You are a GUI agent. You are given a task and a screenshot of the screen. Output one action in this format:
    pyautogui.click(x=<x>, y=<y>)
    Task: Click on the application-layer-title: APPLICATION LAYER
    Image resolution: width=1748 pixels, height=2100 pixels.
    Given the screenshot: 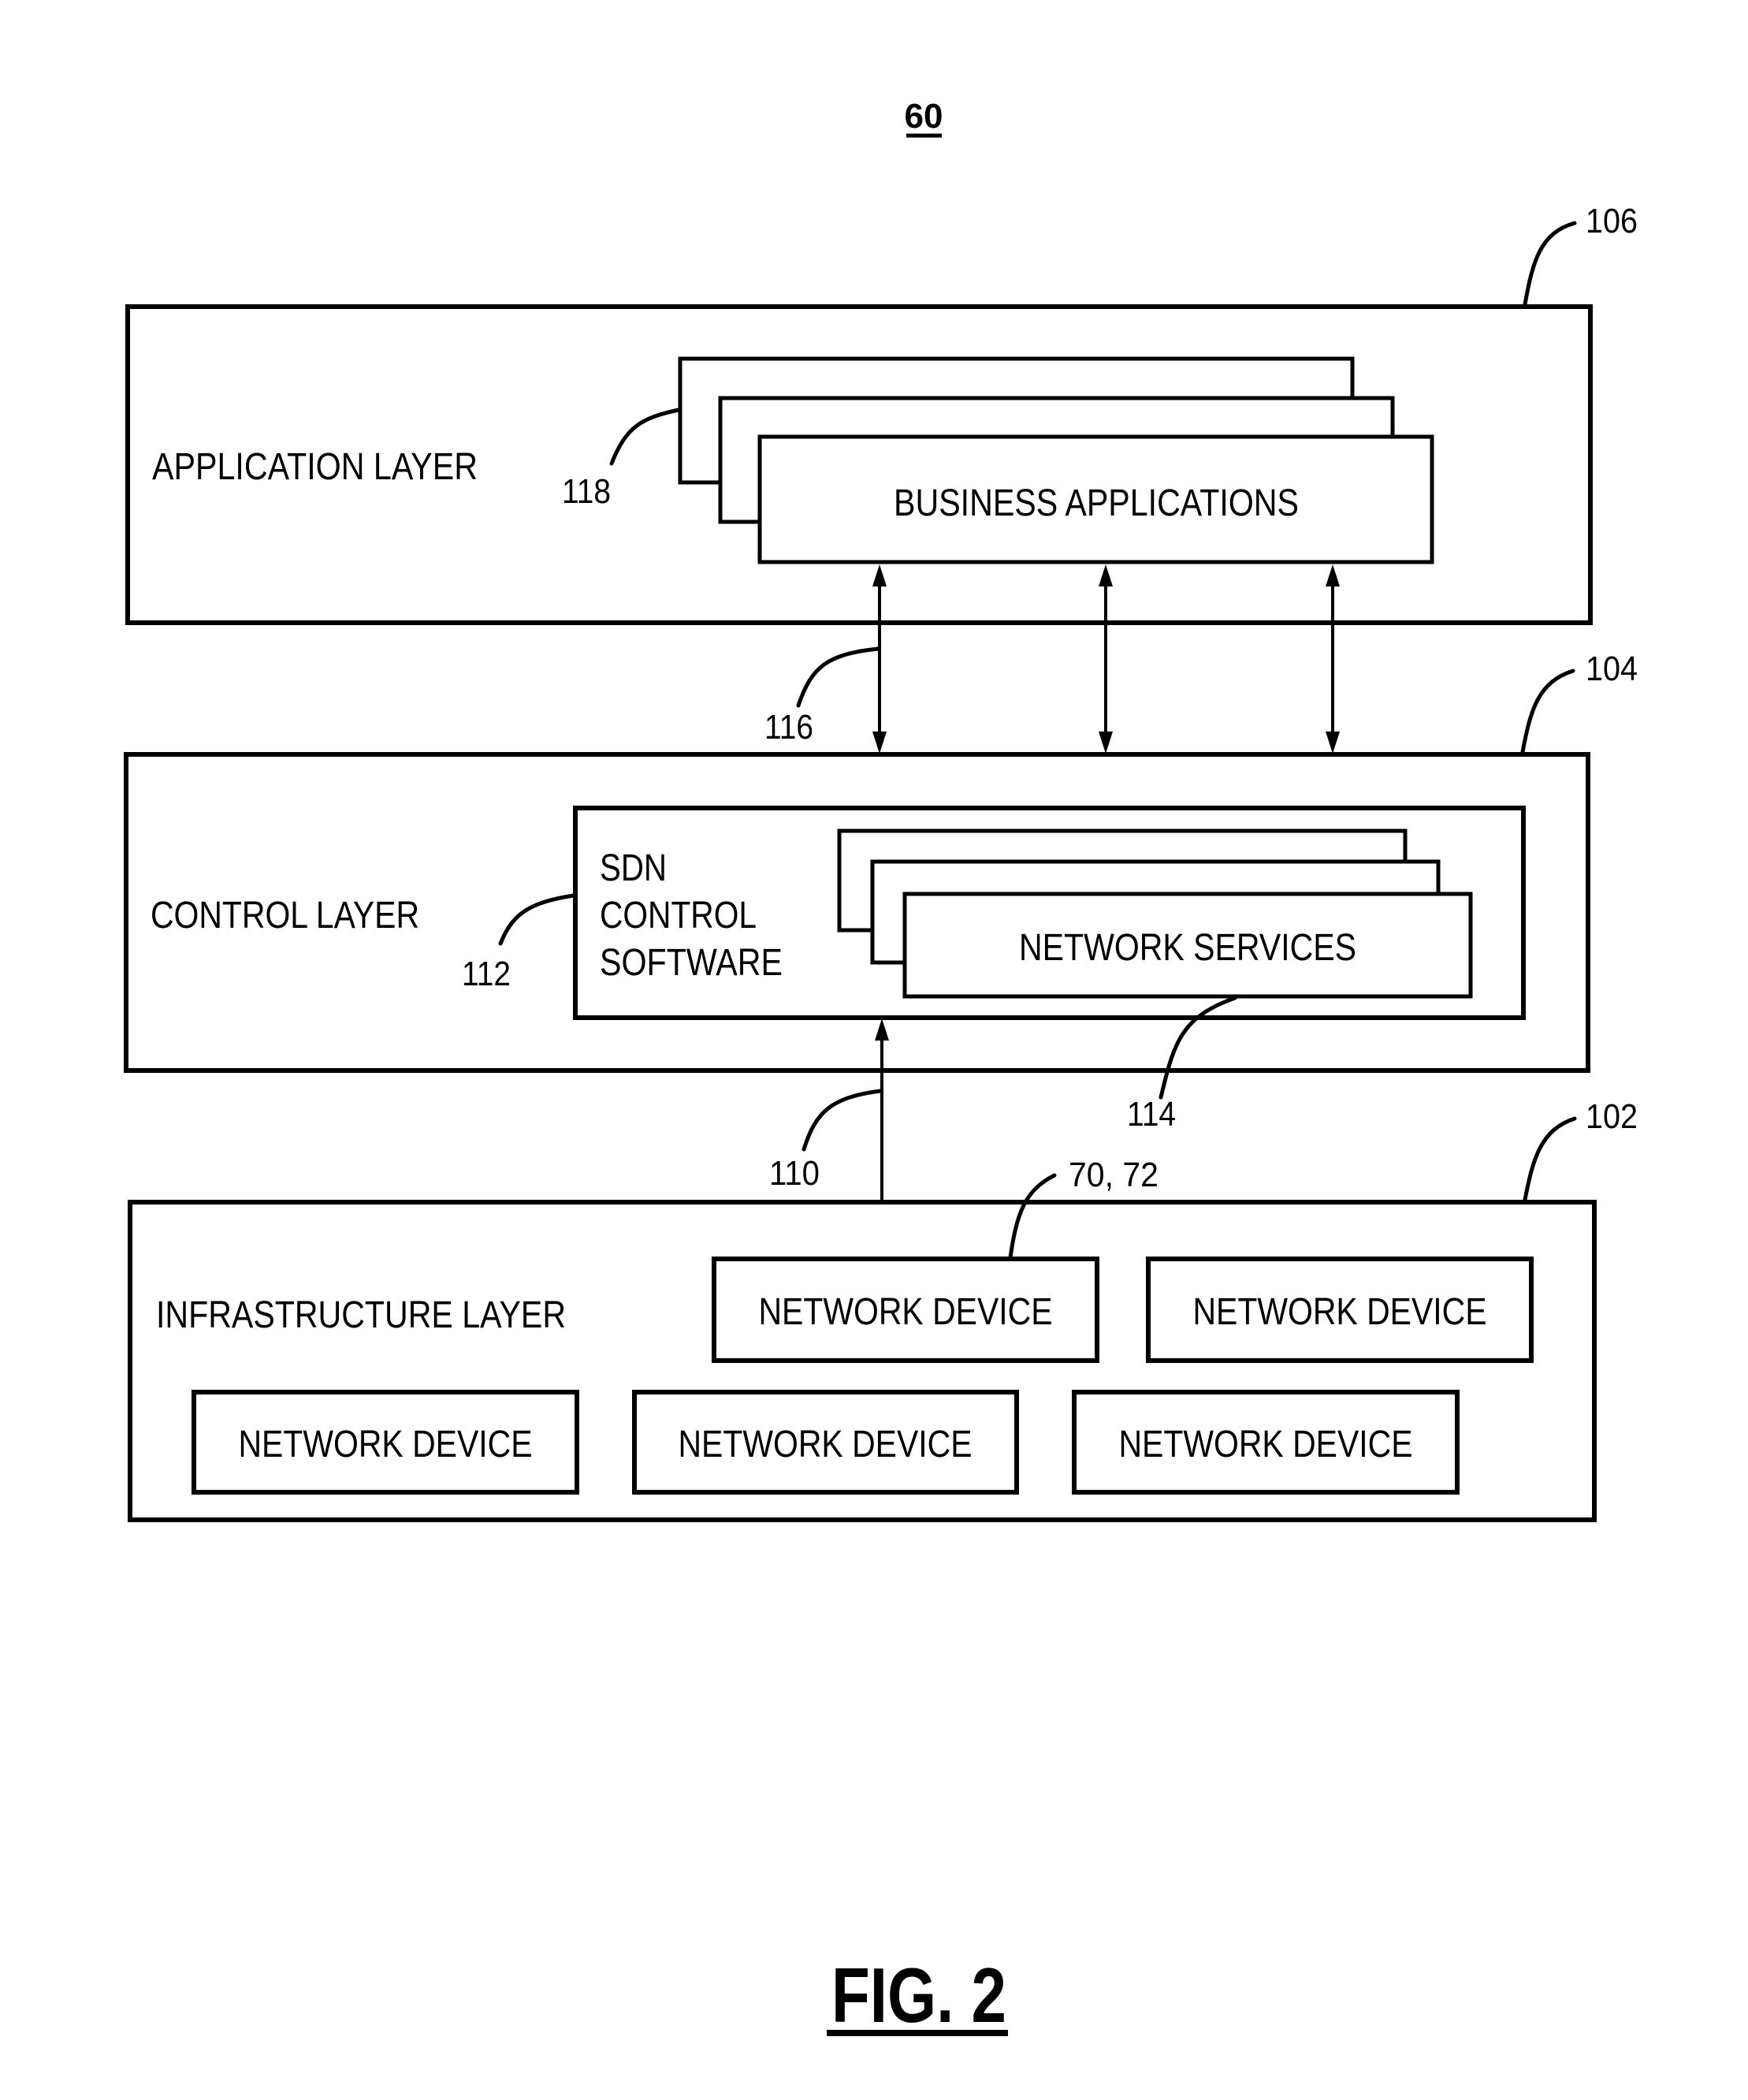 What is the action you would take?
    pyautogui.click(x=315, y=467)
    